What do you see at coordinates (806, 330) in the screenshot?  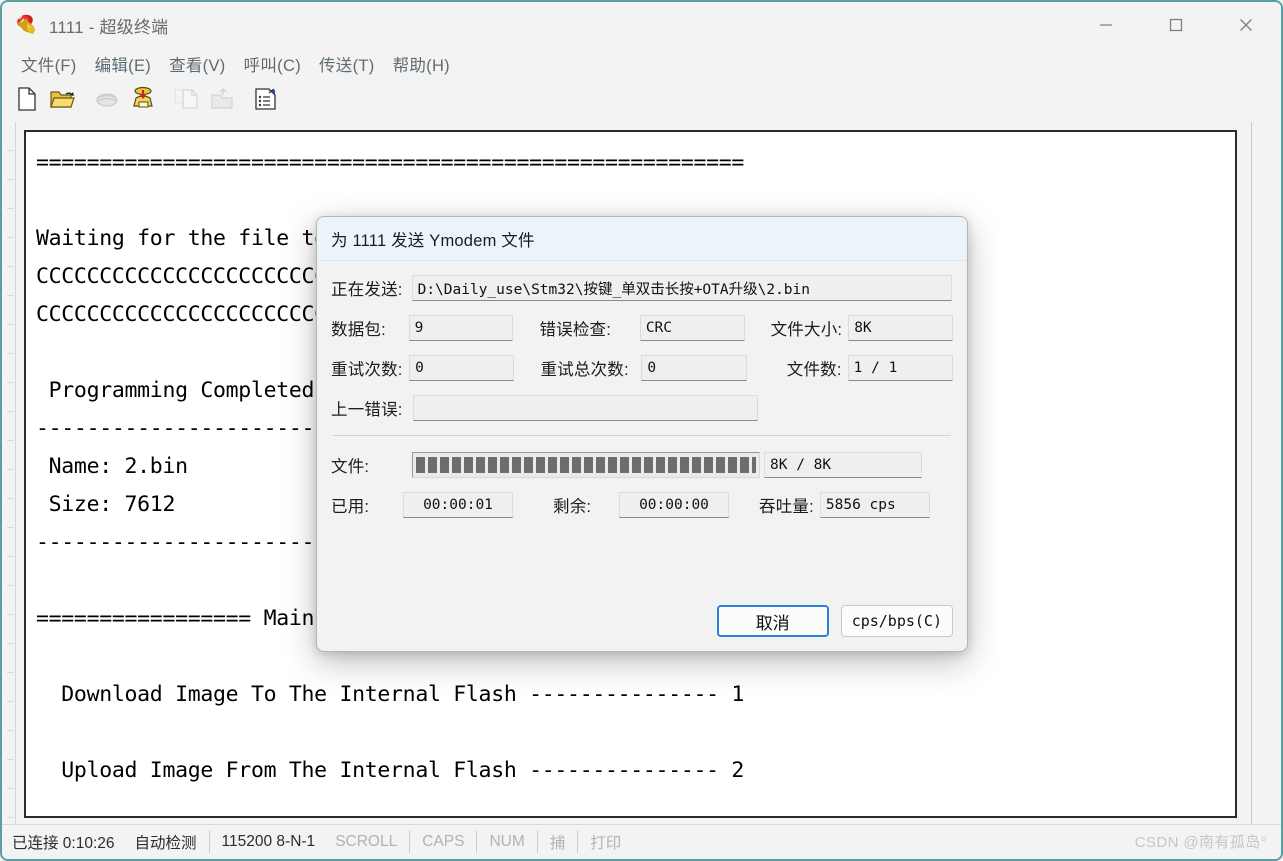 I see `filesize-label: 文件大小:` at bounding box center [806, 330].